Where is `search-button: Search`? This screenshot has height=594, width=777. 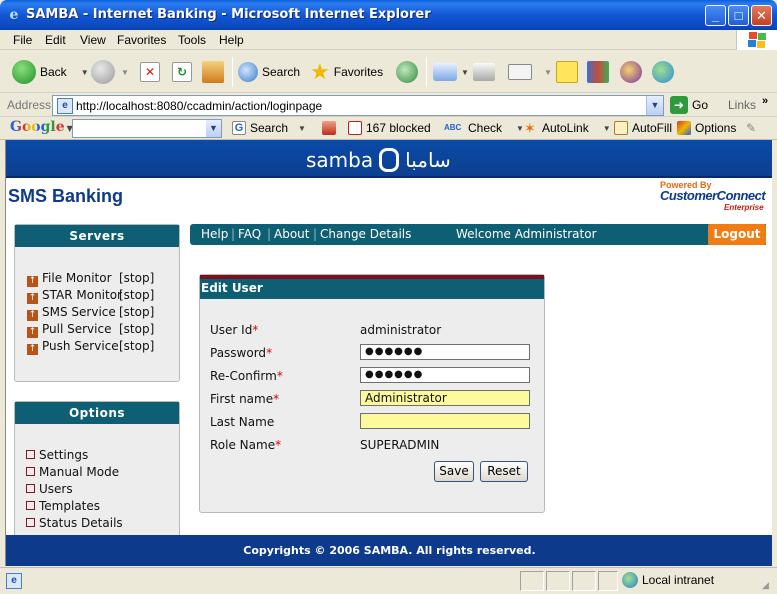
search-button: Search is located at coordinates (269, 72).